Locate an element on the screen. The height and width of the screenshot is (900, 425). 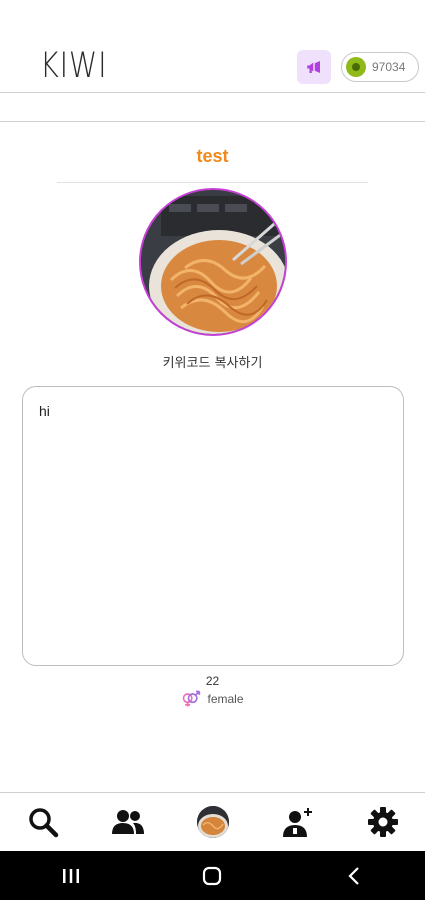
gender-label: female is located at coordinates (225, 699).